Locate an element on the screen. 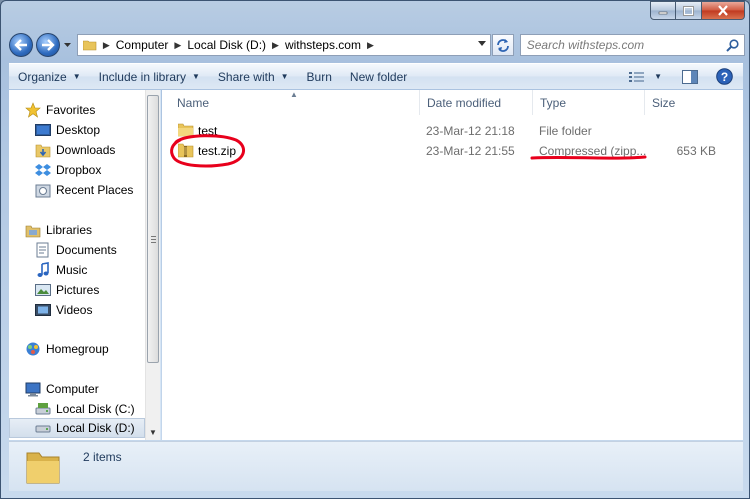 The height and width of the screenshot is (499, 750). refresh-icon is located at coordinates (502, 45).